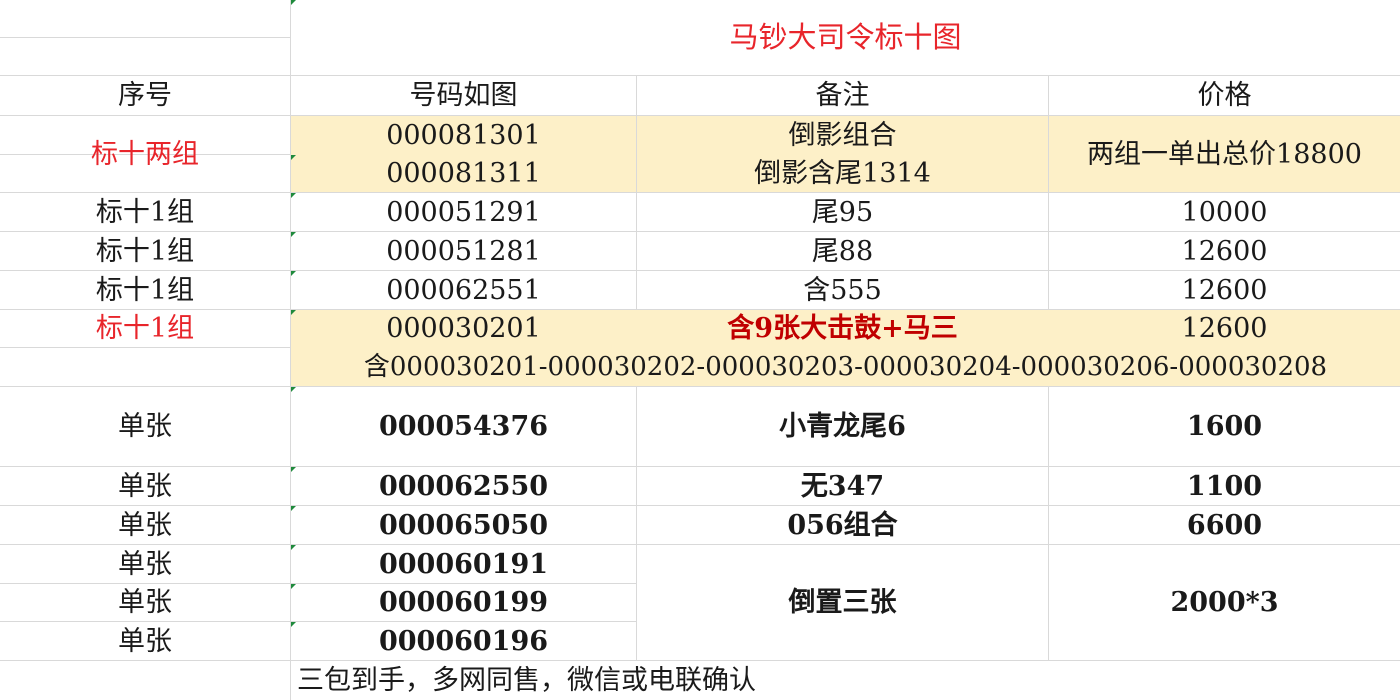 Image resolution: width=1400 pixels, height=700 pixels. I want to click on single-number: 000054376, so click(463, 426).